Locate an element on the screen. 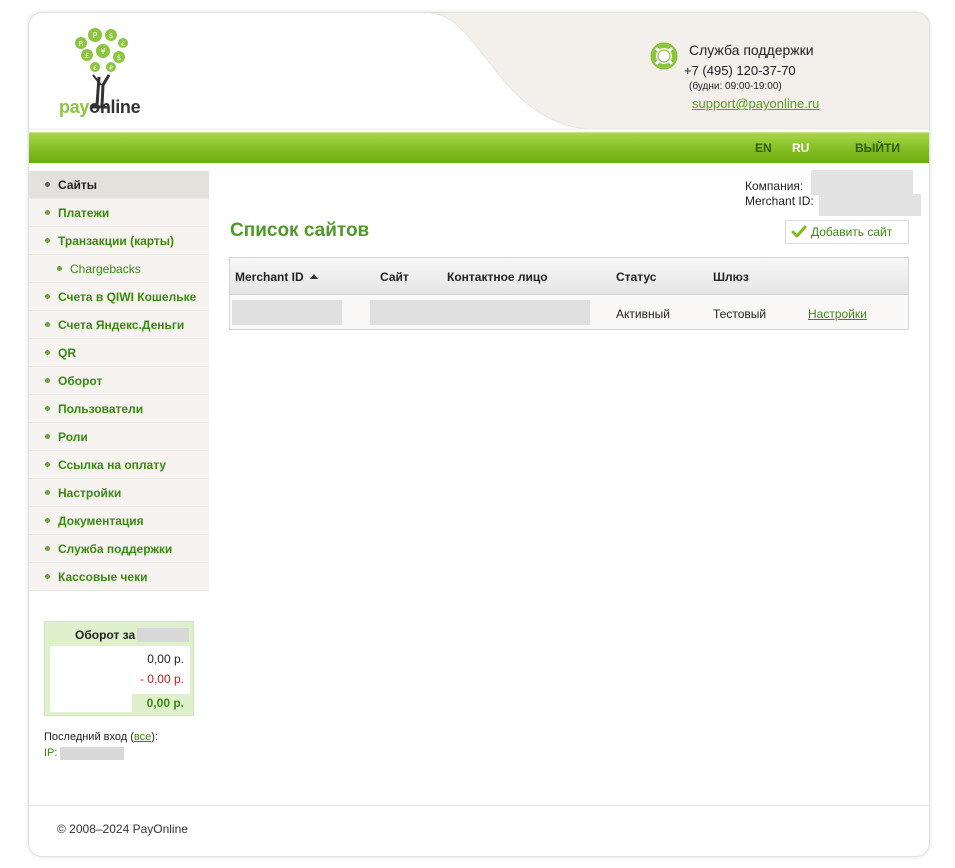  sidebar-item-label: QR is located at coordinates (67, 352).